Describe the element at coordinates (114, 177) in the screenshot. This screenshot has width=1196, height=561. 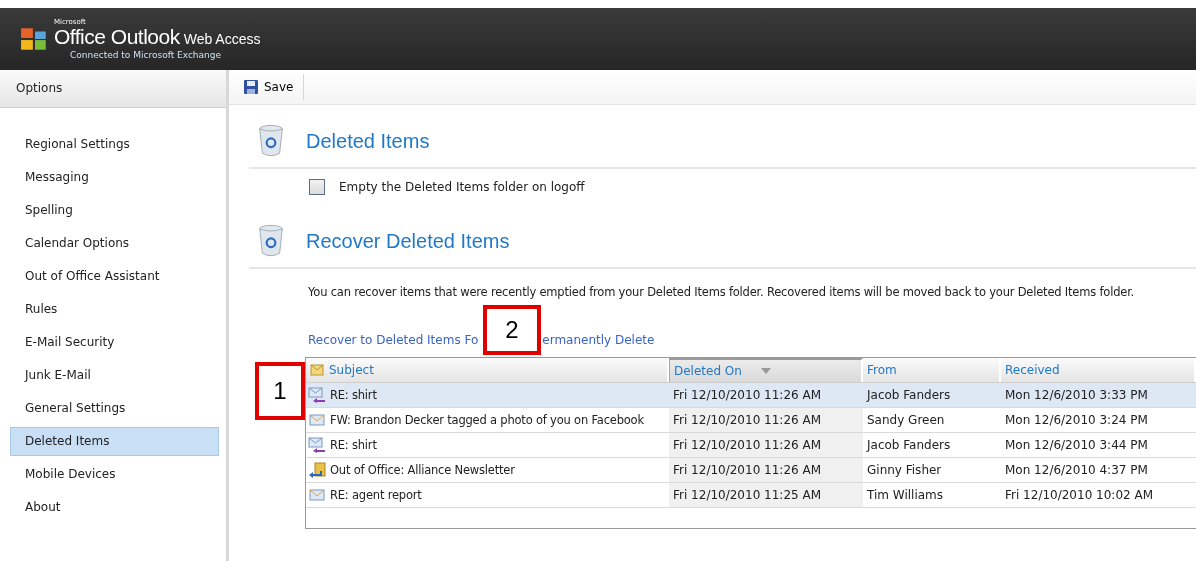
I see `sidebar-item: Messaging` at that location.